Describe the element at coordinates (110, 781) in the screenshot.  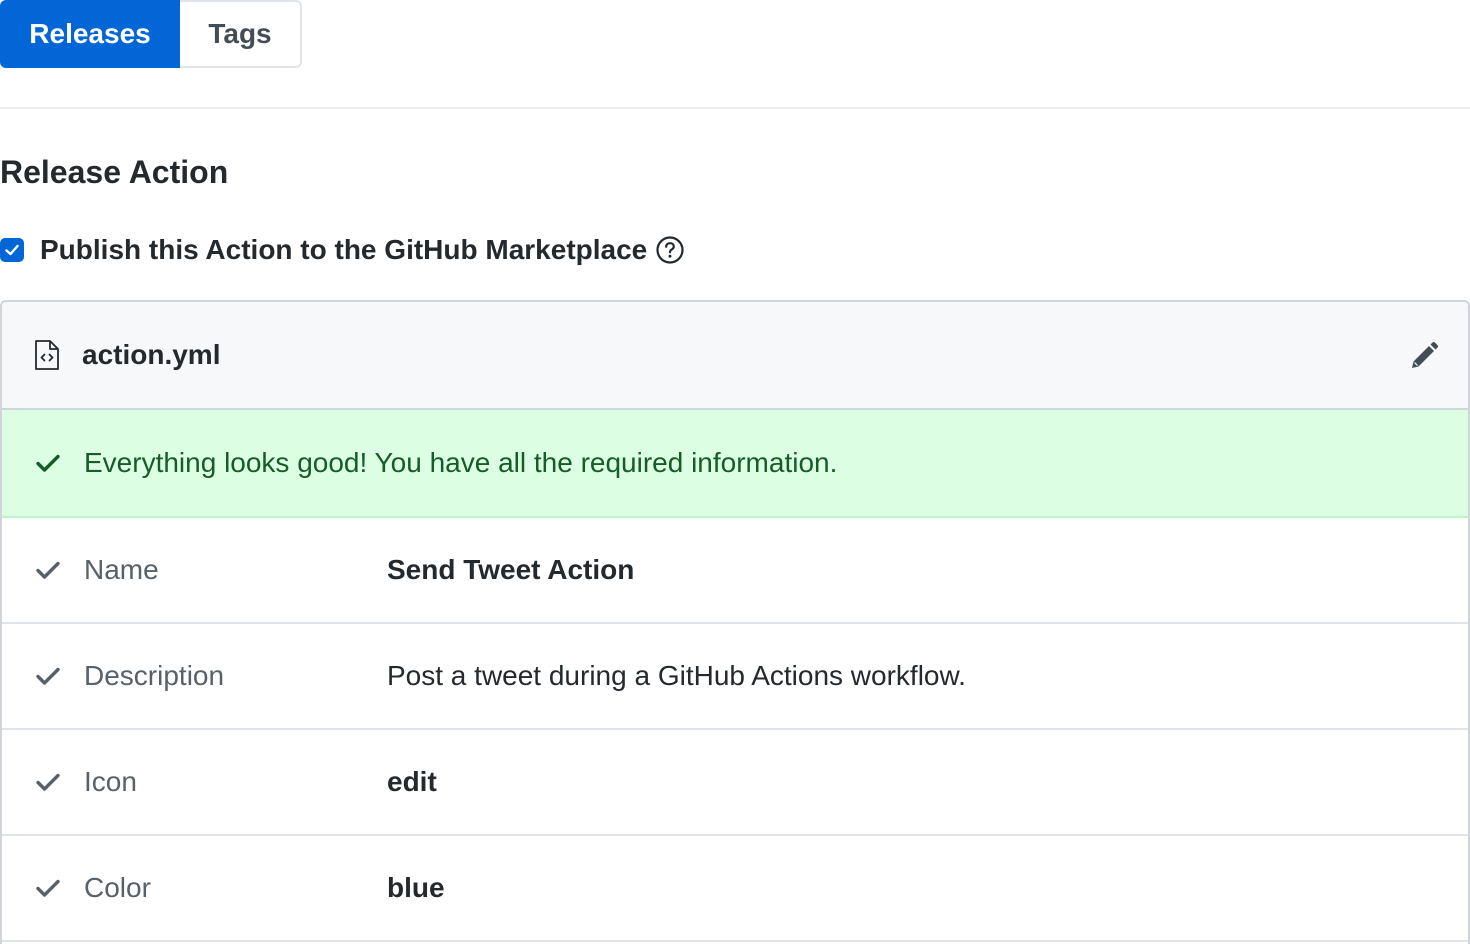
I see `field-label: Icon` at that location.